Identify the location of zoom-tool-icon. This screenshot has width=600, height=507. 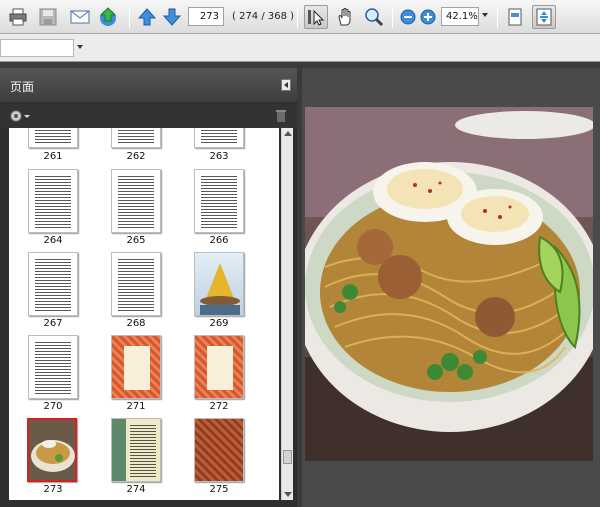
(374, 17).